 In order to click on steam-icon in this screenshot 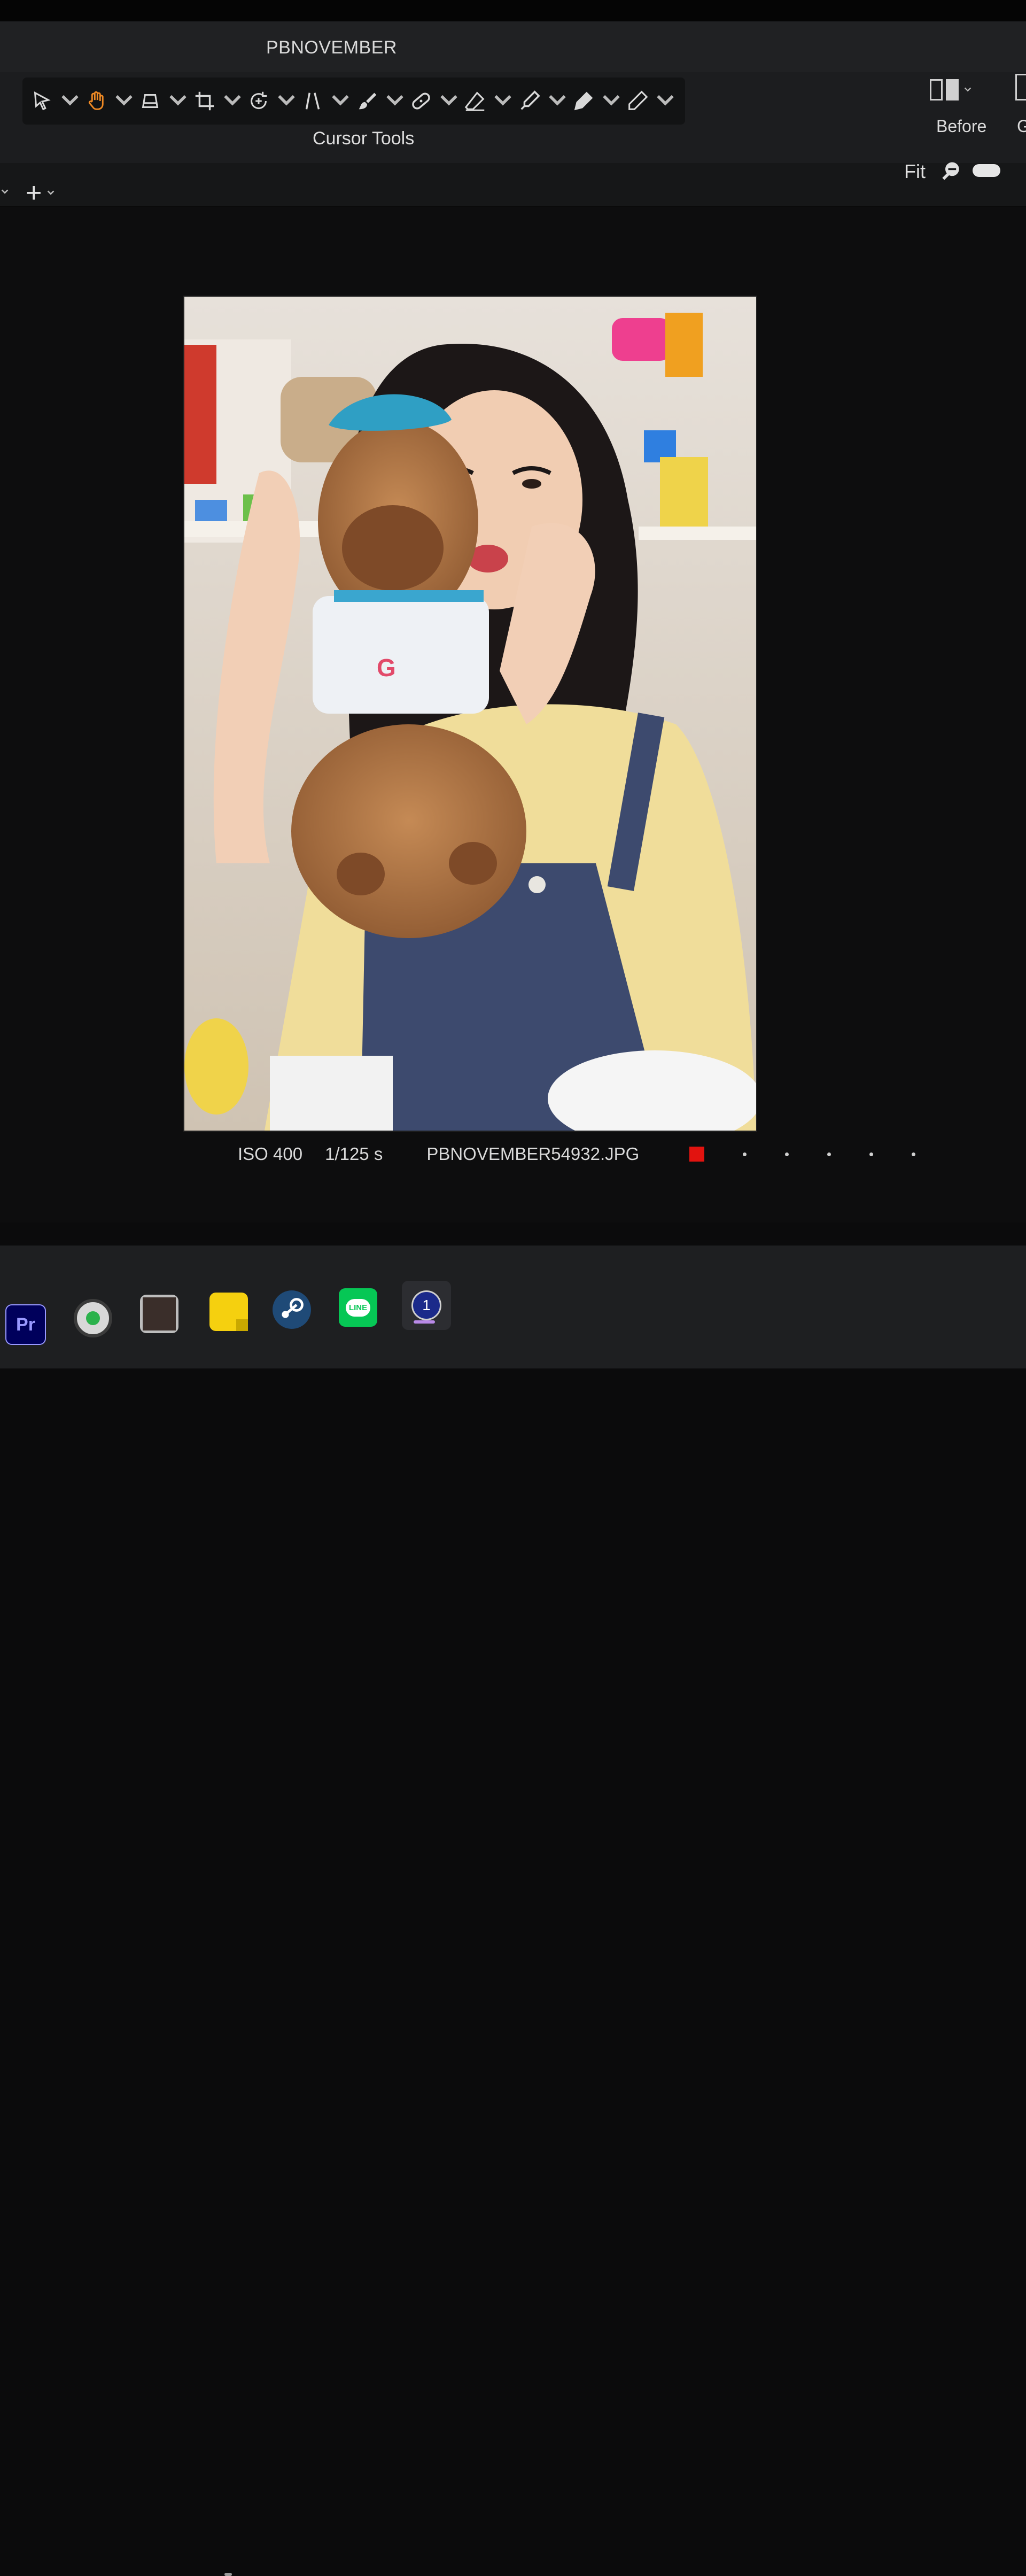, I will do `click(293, 1308)`.